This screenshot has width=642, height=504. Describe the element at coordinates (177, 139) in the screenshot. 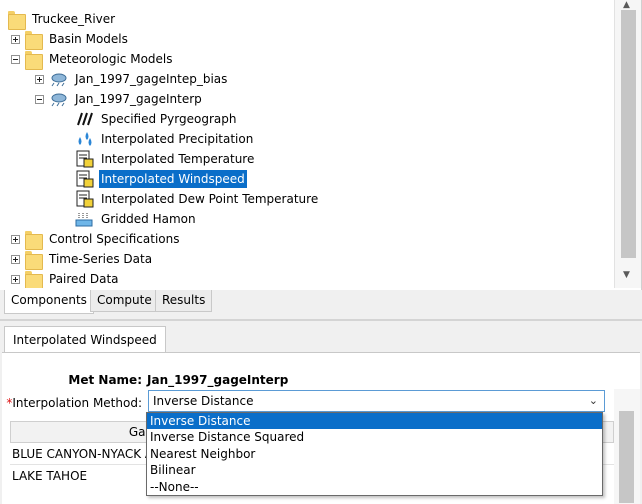

I see `tree-node-label: Interpolated Precipitation` at that location.